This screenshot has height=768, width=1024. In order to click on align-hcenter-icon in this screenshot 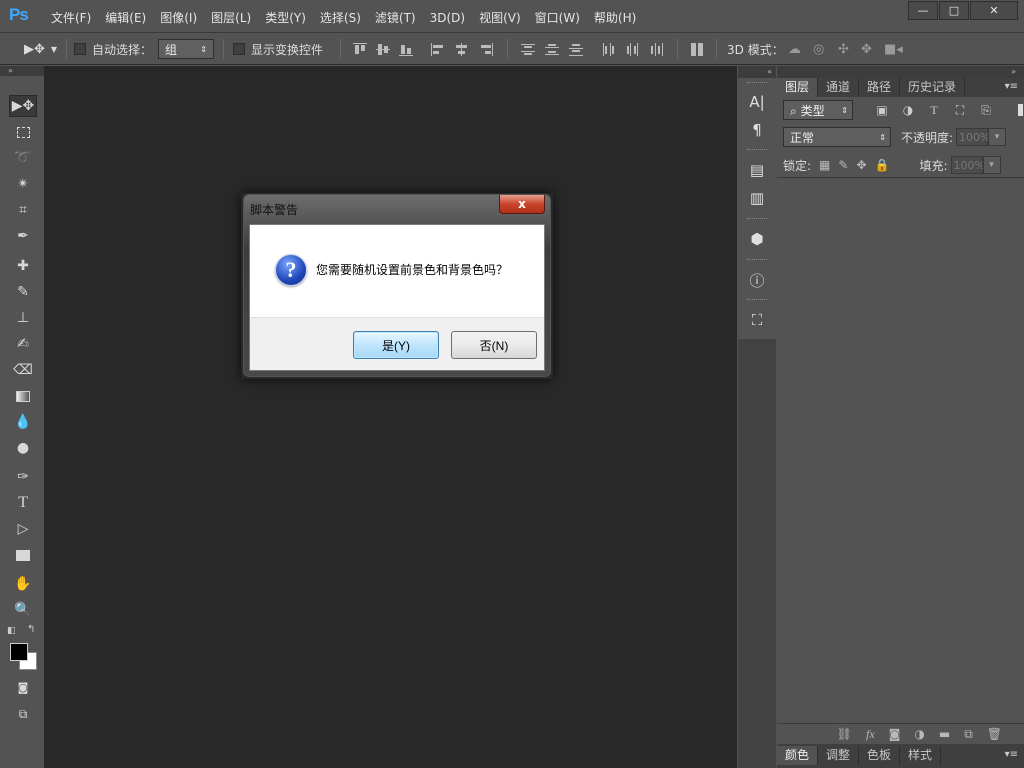, I will do `click(462, 49)`.